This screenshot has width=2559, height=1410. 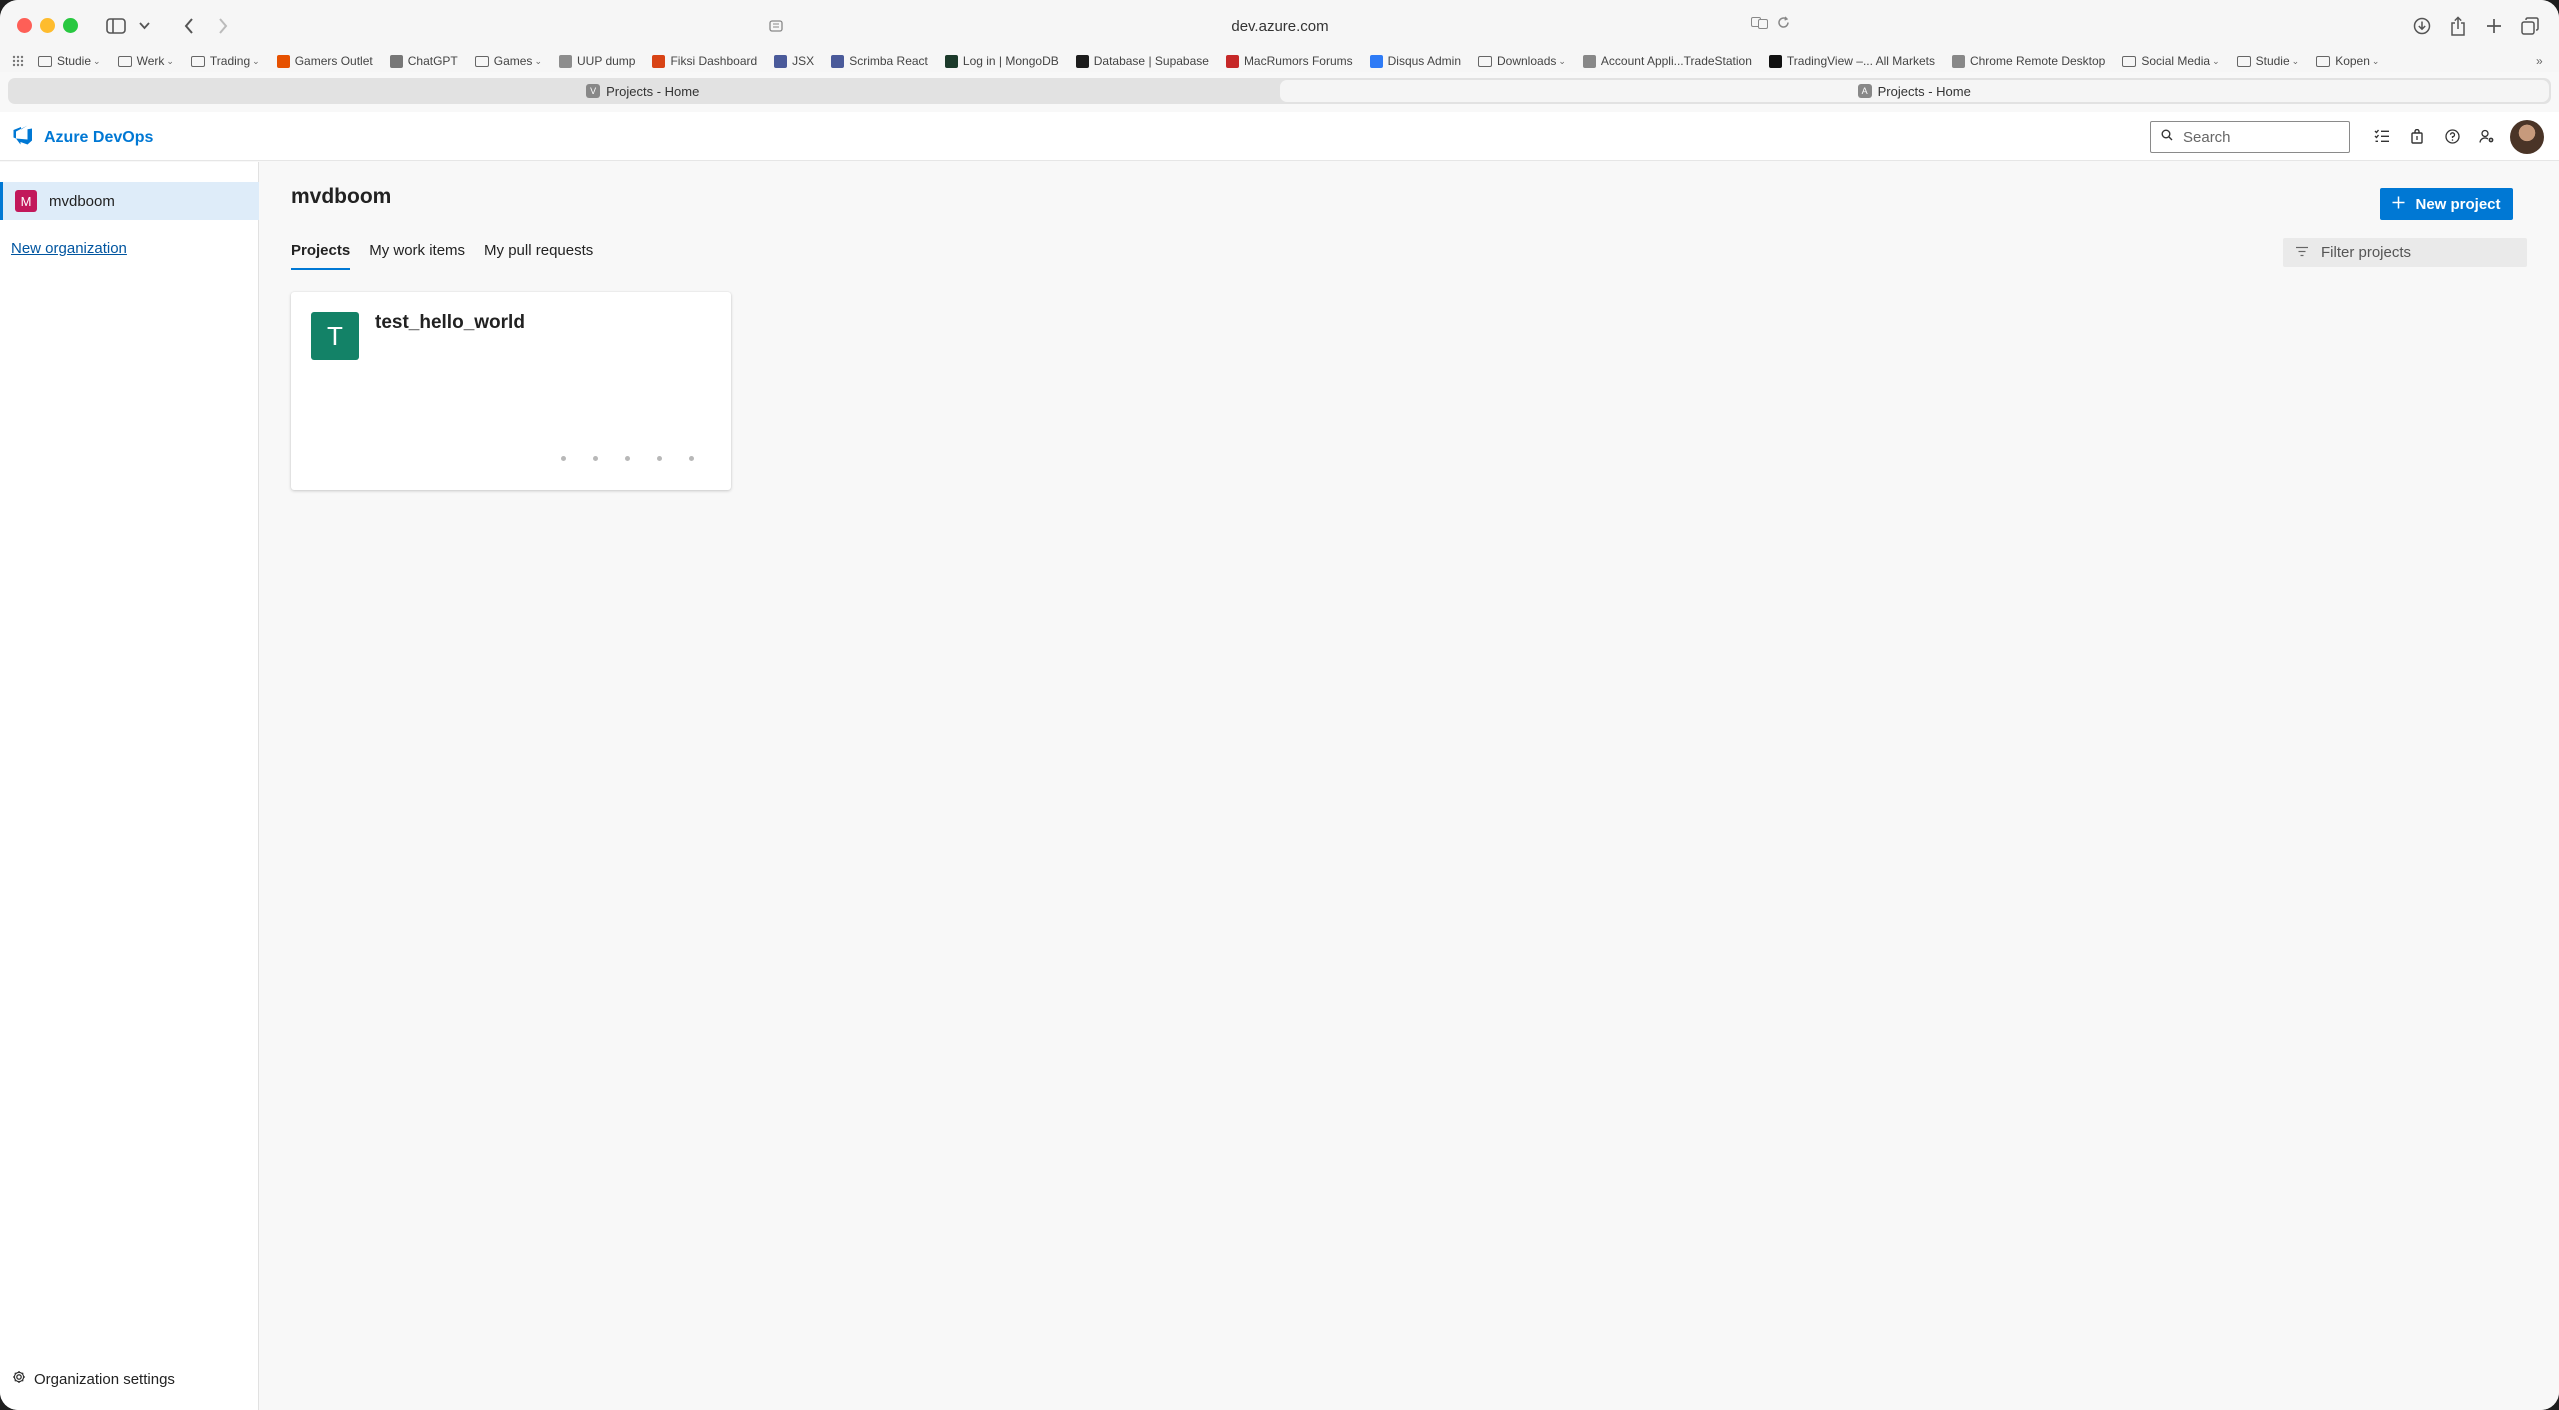 What do you see at coordinates (1279, 136) in the screenshot?
I see `ado-top-header: Azure DevOps` at bounding box center [1279, 136].